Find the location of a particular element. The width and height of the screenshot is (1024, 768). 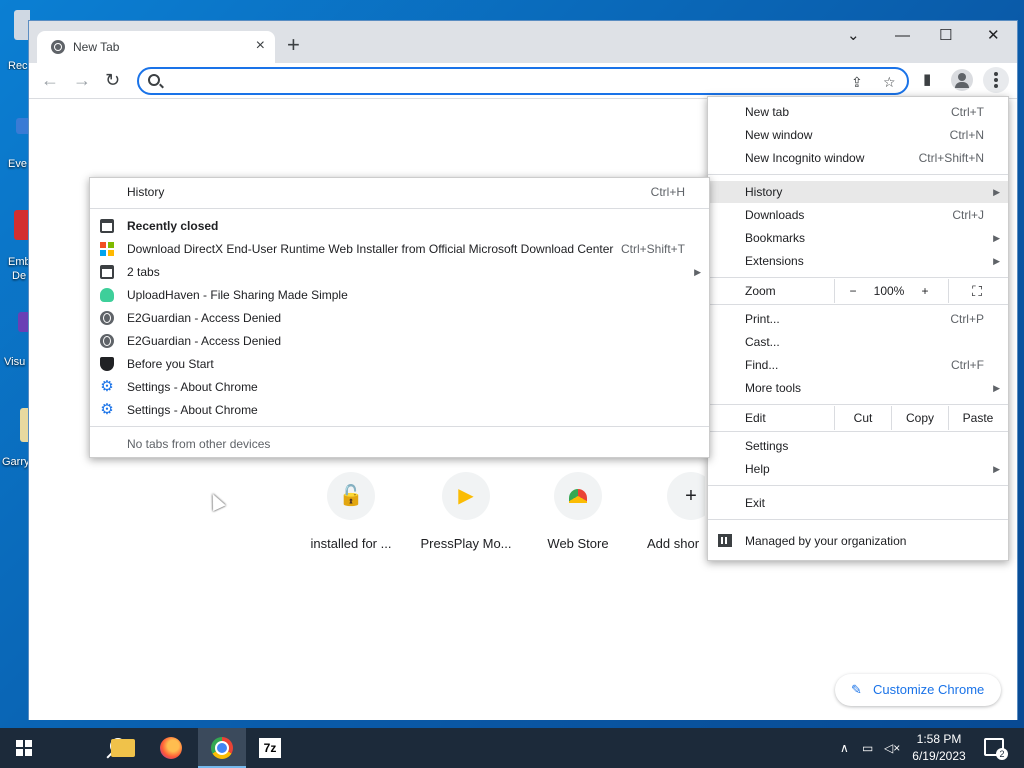

taskbar: 7z ∧ ▭ ◁× 1:58 PM 6/19/2023 2 is located at coordinates (512, 748).